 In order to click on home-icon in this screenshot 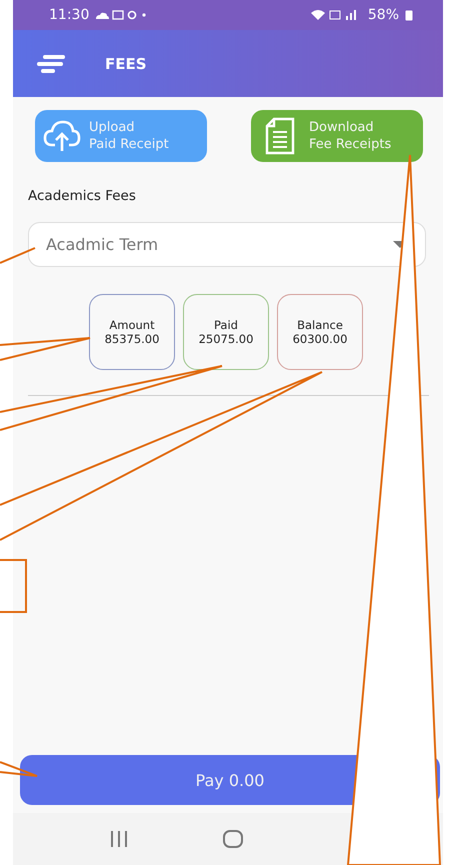, I will do `click(233, 839)`.